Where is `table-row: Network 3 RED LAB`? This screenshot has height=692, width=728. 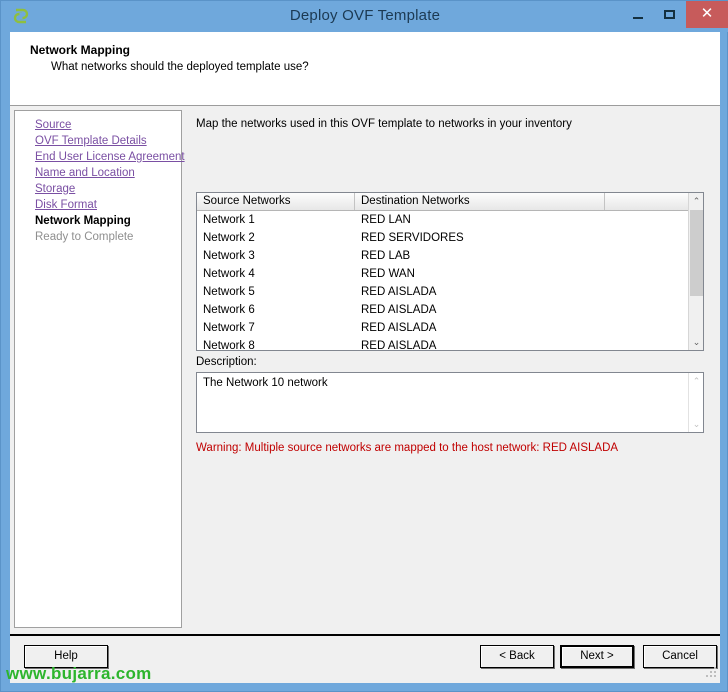
table-row: Network 3 RED LAB is located at coordinates (443, 256).